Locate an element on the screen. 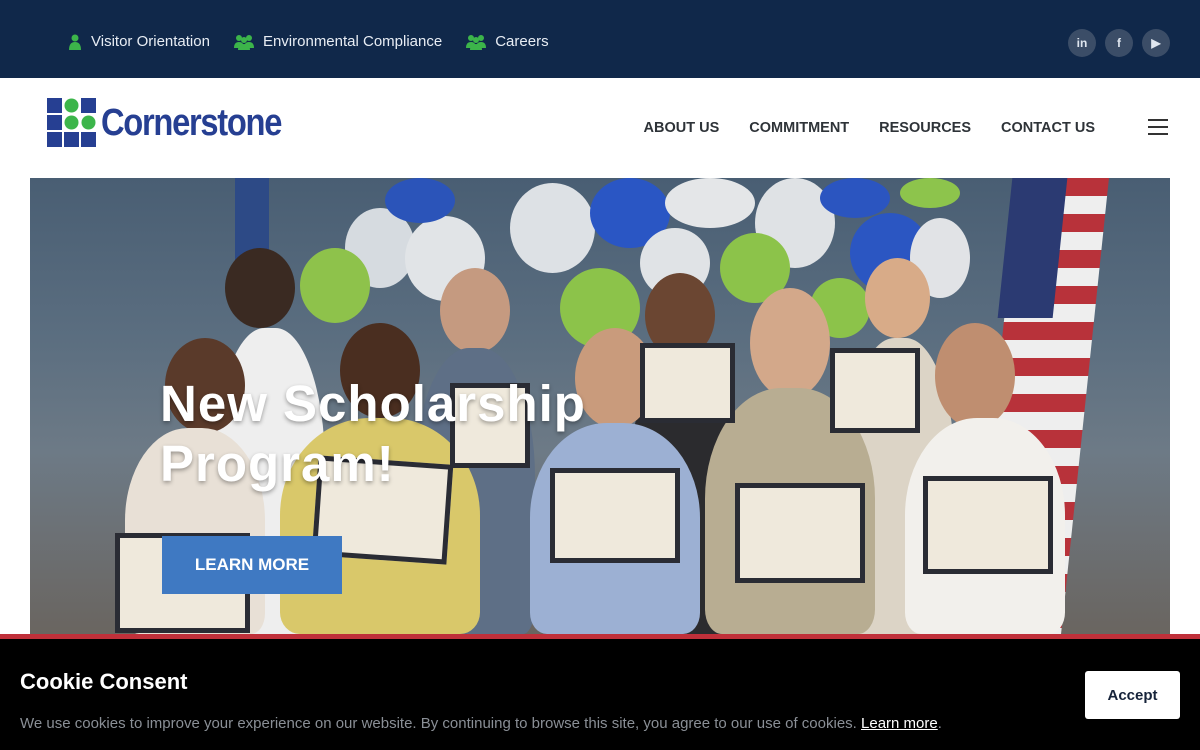 The height and width of the screenshot is (750, 1200). environmental-compliance-label: Environmental Compliance is located at coordinates (352, 41).